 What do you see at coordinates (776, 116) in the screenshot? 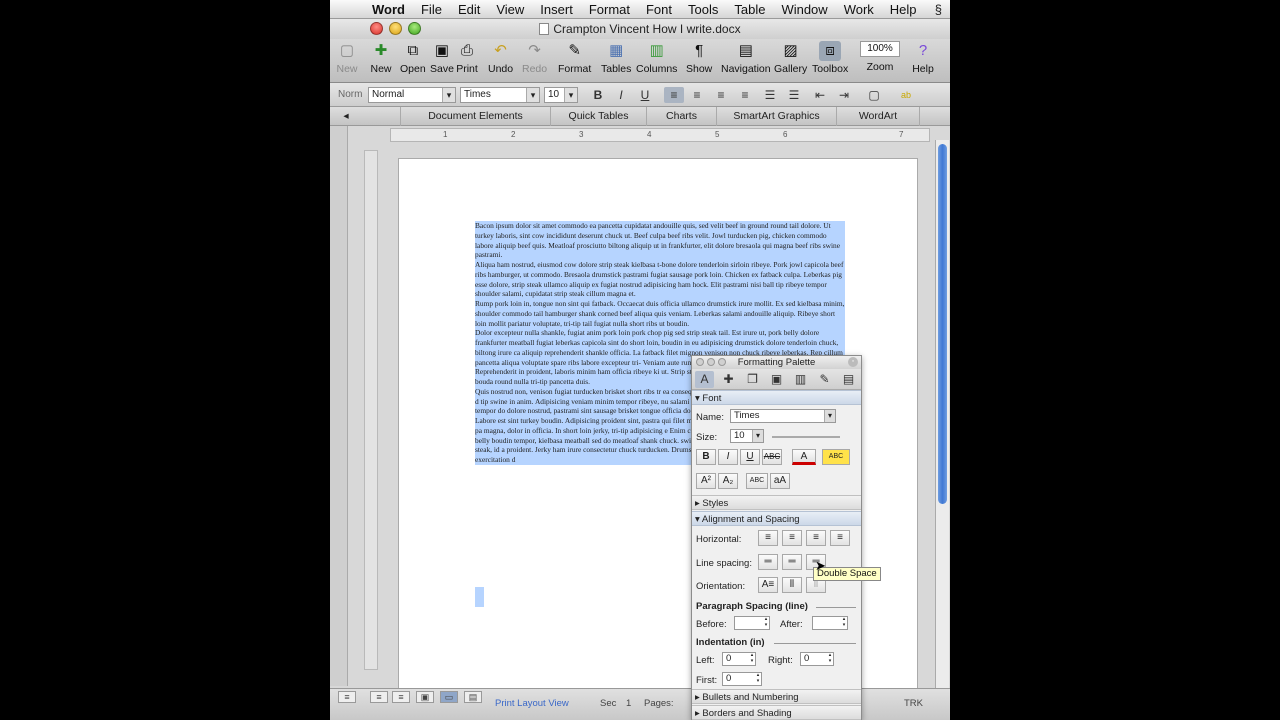
I see `tab-smartart-graphics: SmartArt Graphics` at bounding box center [776, 116].